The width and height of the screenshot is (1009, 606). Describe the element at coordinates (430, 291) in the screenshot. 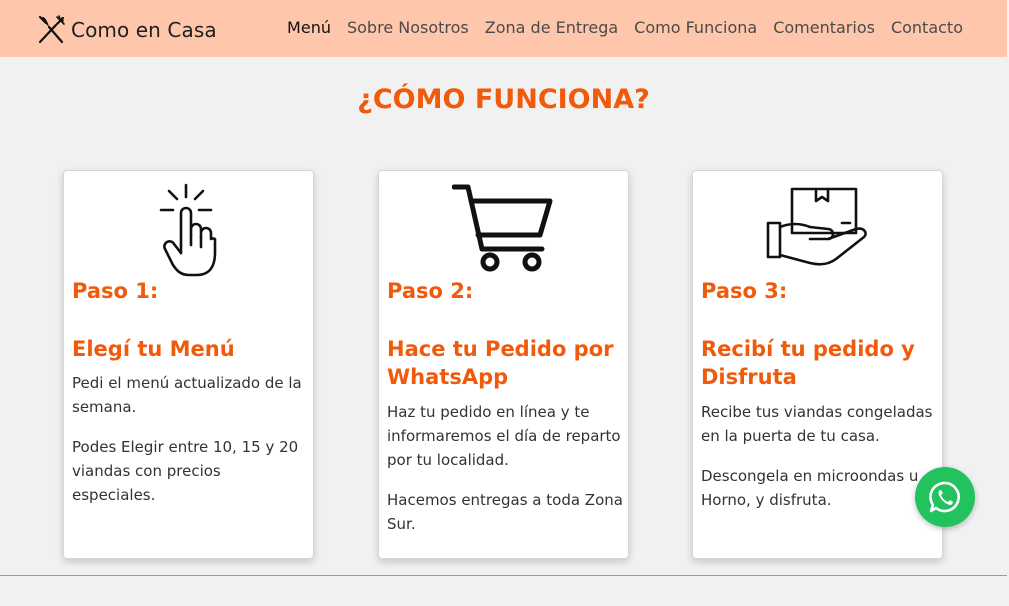

I see `step-label: Paso 2:` at that location.